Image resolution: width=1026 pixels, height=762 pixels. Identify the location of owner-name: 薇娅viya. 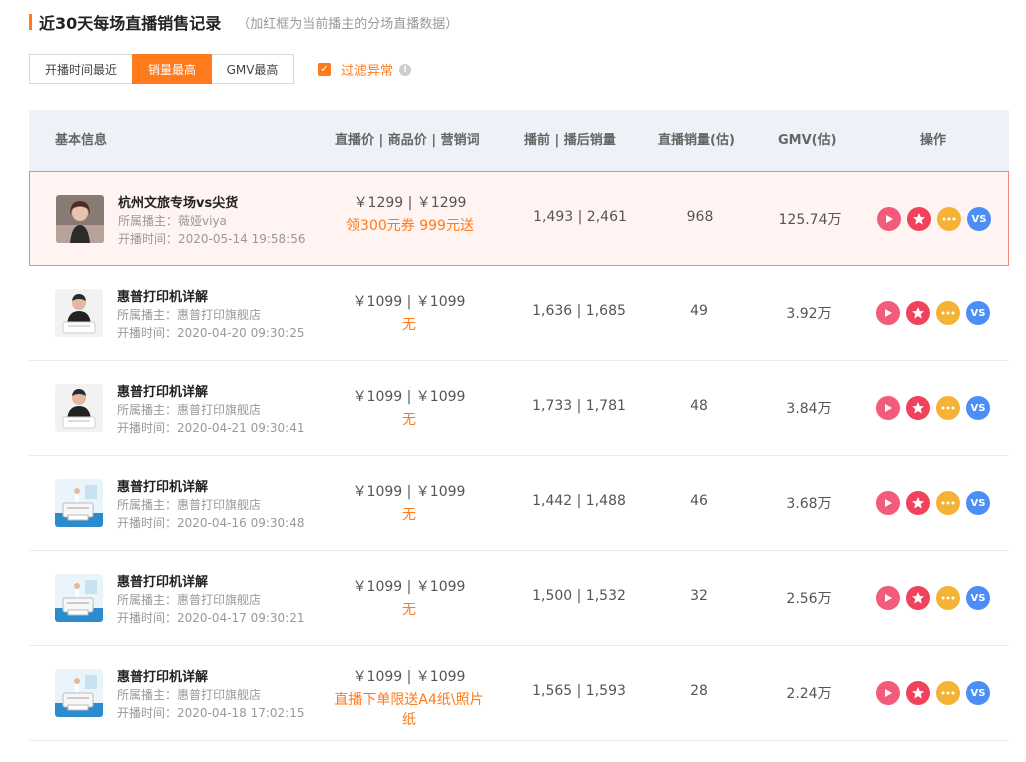
(202, 221).